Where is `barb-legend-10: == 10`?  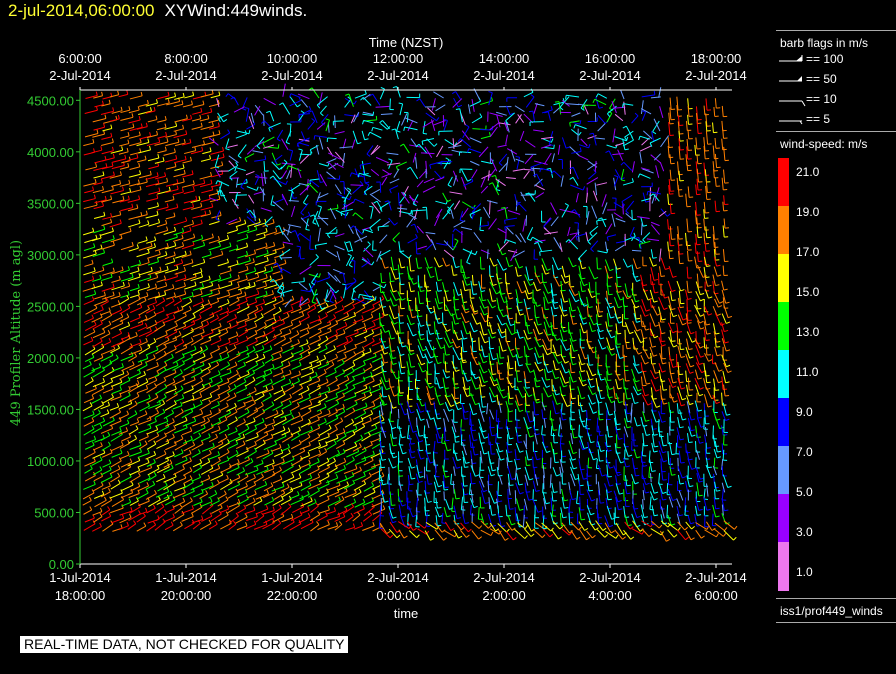
barb-legend-10: == 10 is located at coordinates (833, 100).